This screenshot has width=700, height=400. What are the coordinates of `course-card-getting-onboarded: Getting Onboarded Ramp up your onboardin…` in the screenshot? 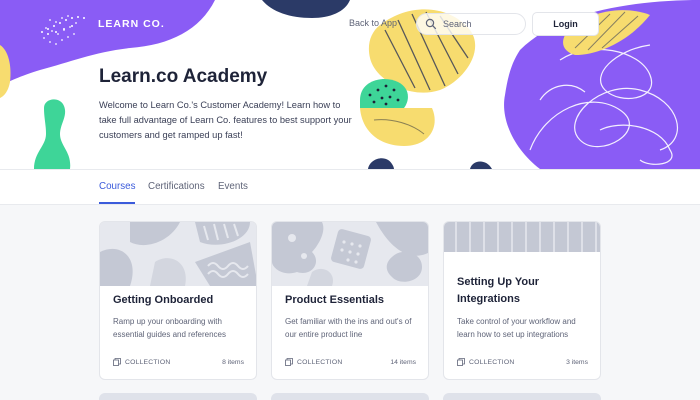 It's located at (178, 300).